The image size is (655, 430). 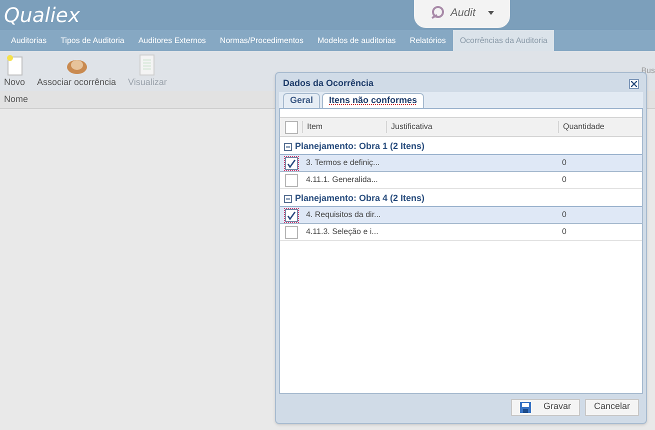 I want to click on cancel-button: Cancelar, so click(x=611, y=407).